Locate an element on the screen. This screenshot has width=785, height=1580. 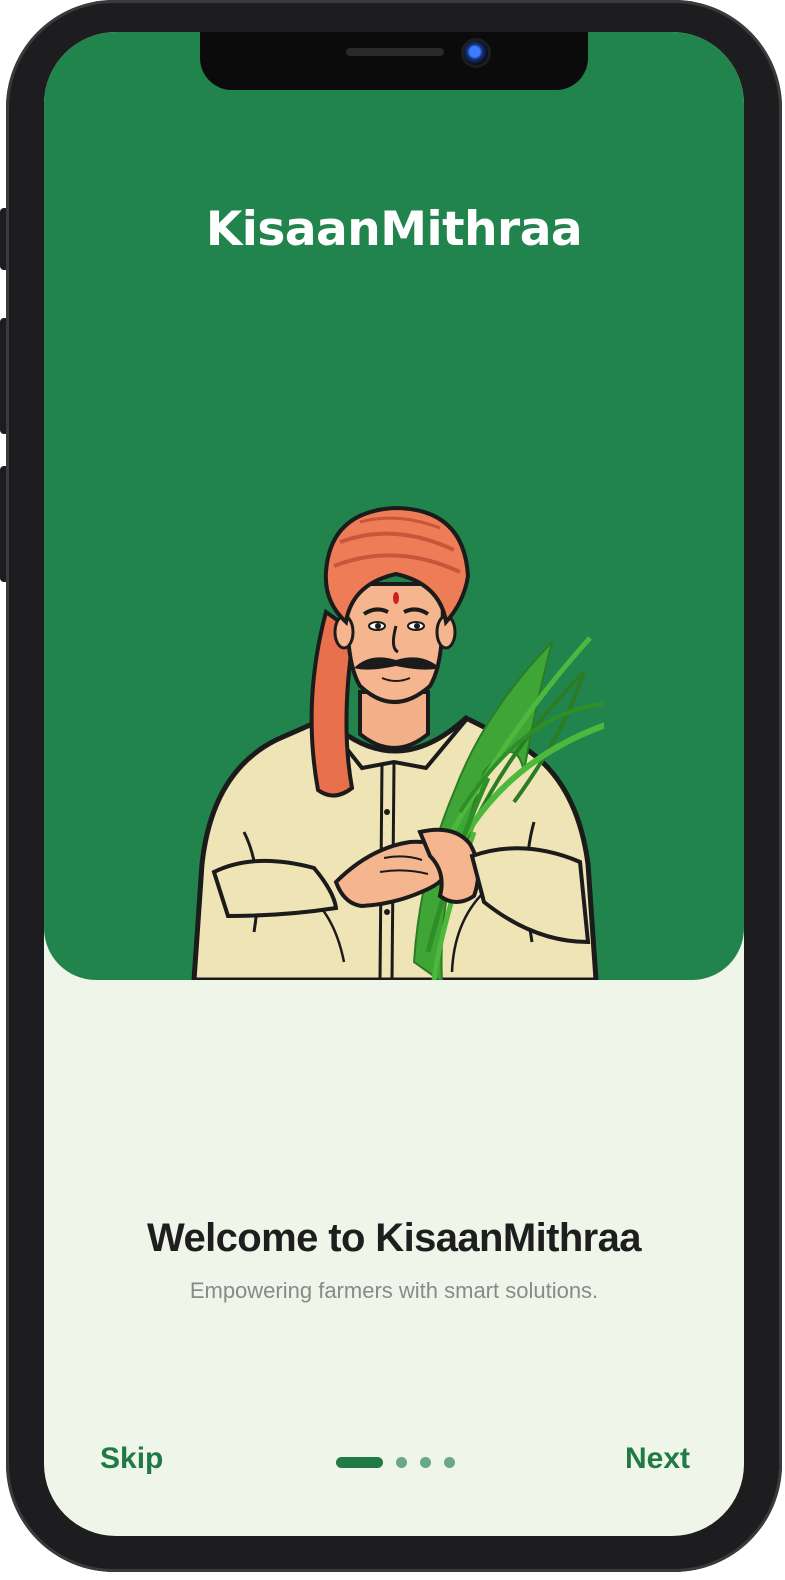
speaker-grille is located at coordinates (395, 52).